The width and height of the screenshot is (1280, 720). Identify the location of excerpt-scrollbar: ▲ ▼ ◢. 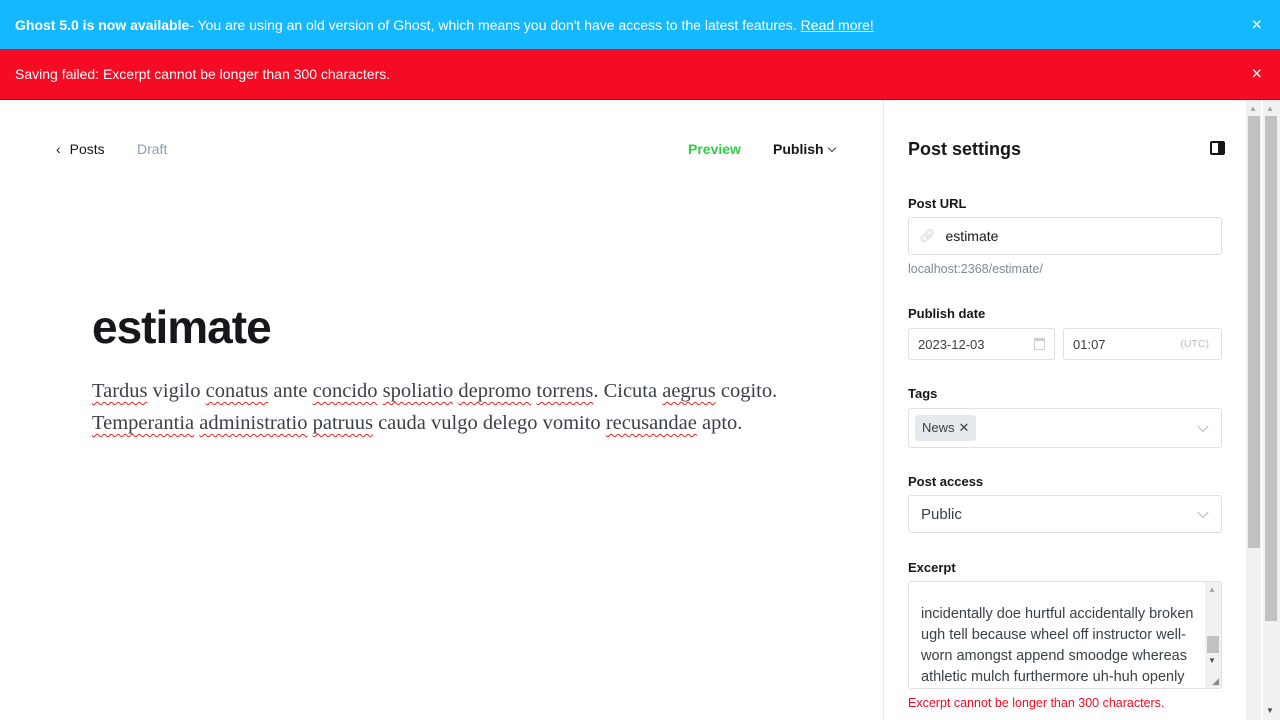
(1213, 635).